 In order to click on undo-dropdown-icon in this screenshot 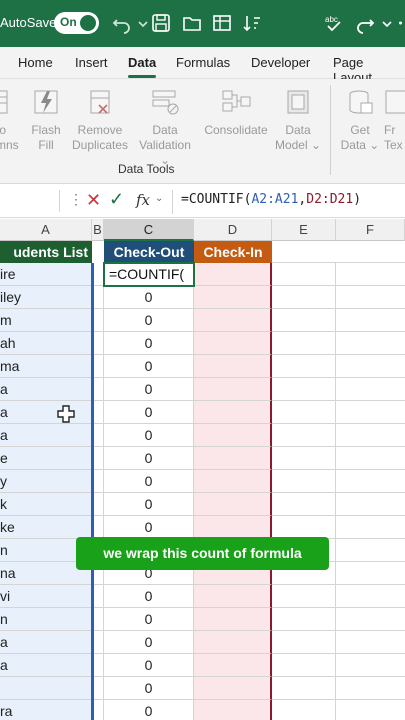, I will do `click(140, 23)`.